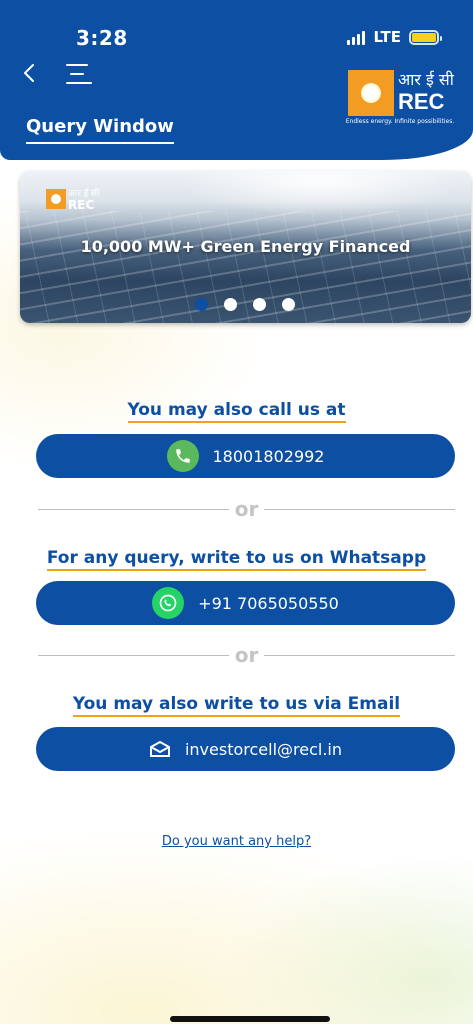  Describe the element at coordinates (236, 705) in the screenshot. I see `email-heading: You may also write to us via Email` at that location.